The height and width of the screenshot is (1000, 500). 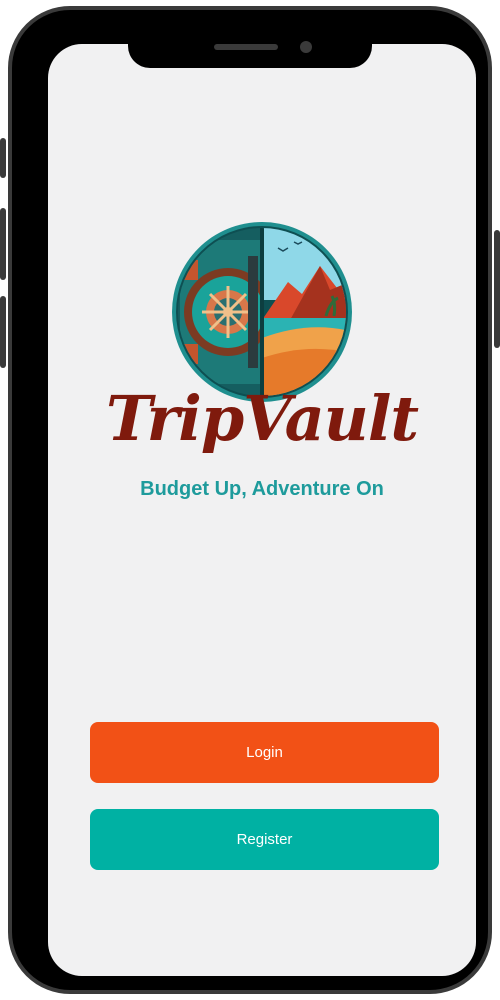 What do you see at coordinates (3, 244) in the screenshot?
I see `volume-up-button` at bounding box center [3, 244].